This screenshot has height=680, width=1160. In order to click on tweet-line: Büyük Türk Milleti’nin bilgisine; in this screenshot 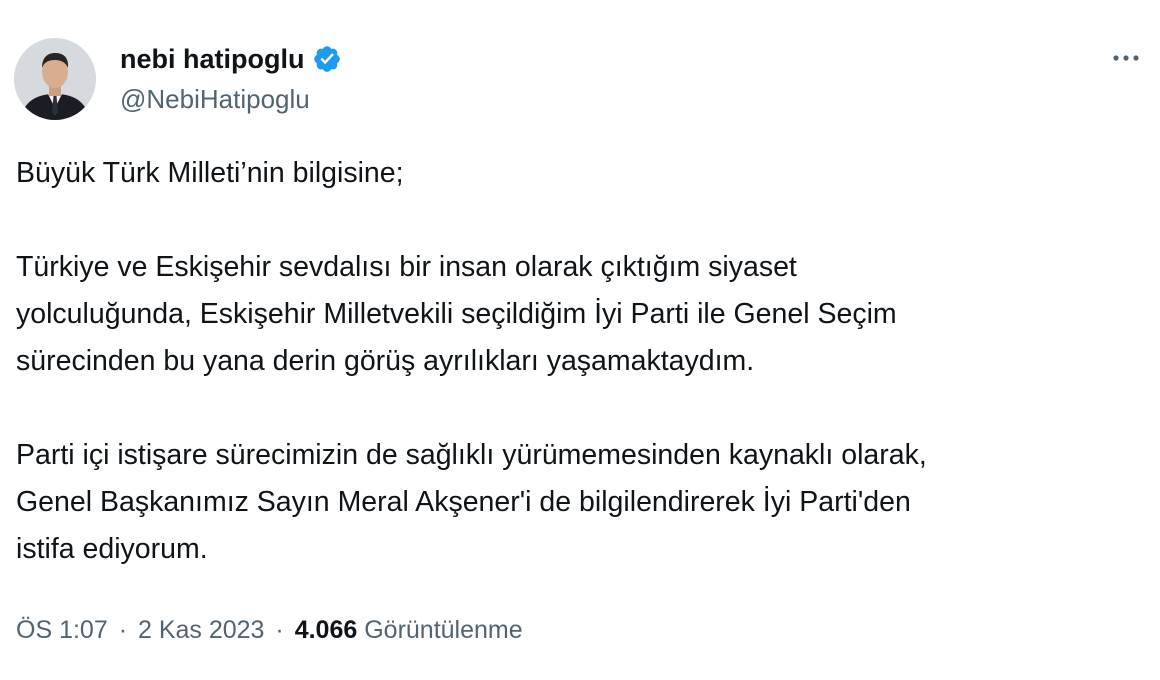, I will do `click(210, 173)`.